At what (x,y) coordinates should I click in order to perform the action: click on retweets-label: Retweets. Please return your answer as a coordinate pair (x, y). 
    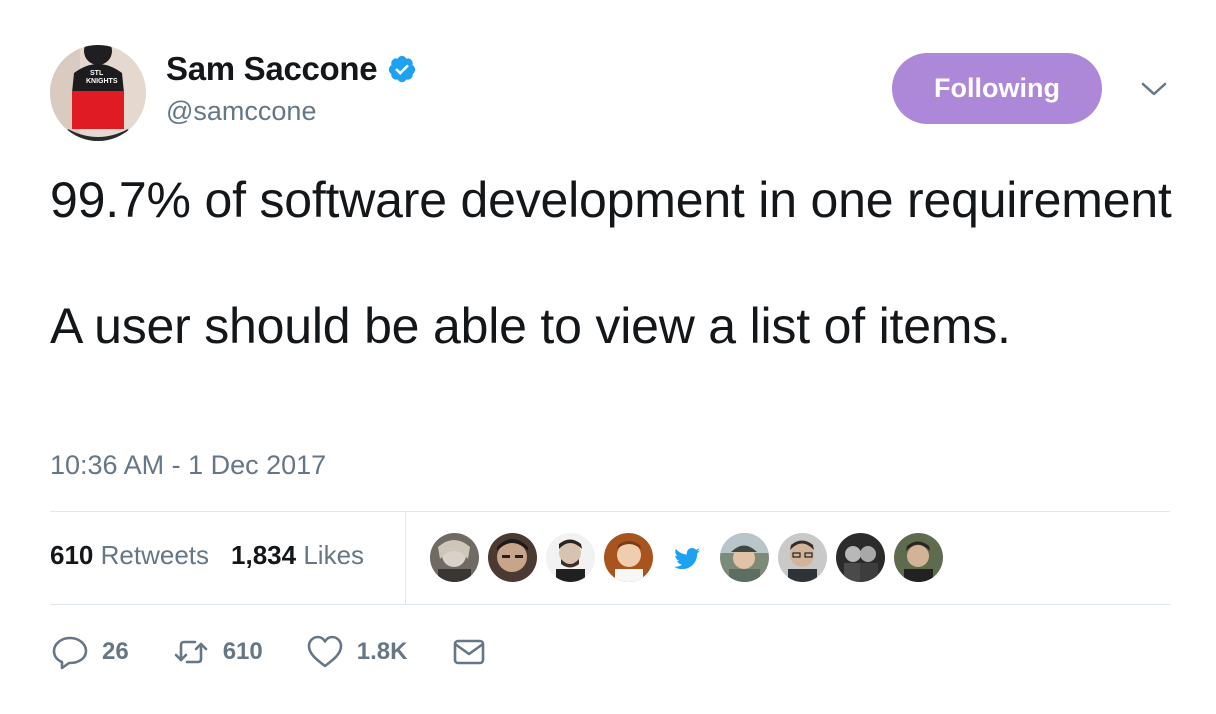
    Looking at the image, I should click on (155, 555).